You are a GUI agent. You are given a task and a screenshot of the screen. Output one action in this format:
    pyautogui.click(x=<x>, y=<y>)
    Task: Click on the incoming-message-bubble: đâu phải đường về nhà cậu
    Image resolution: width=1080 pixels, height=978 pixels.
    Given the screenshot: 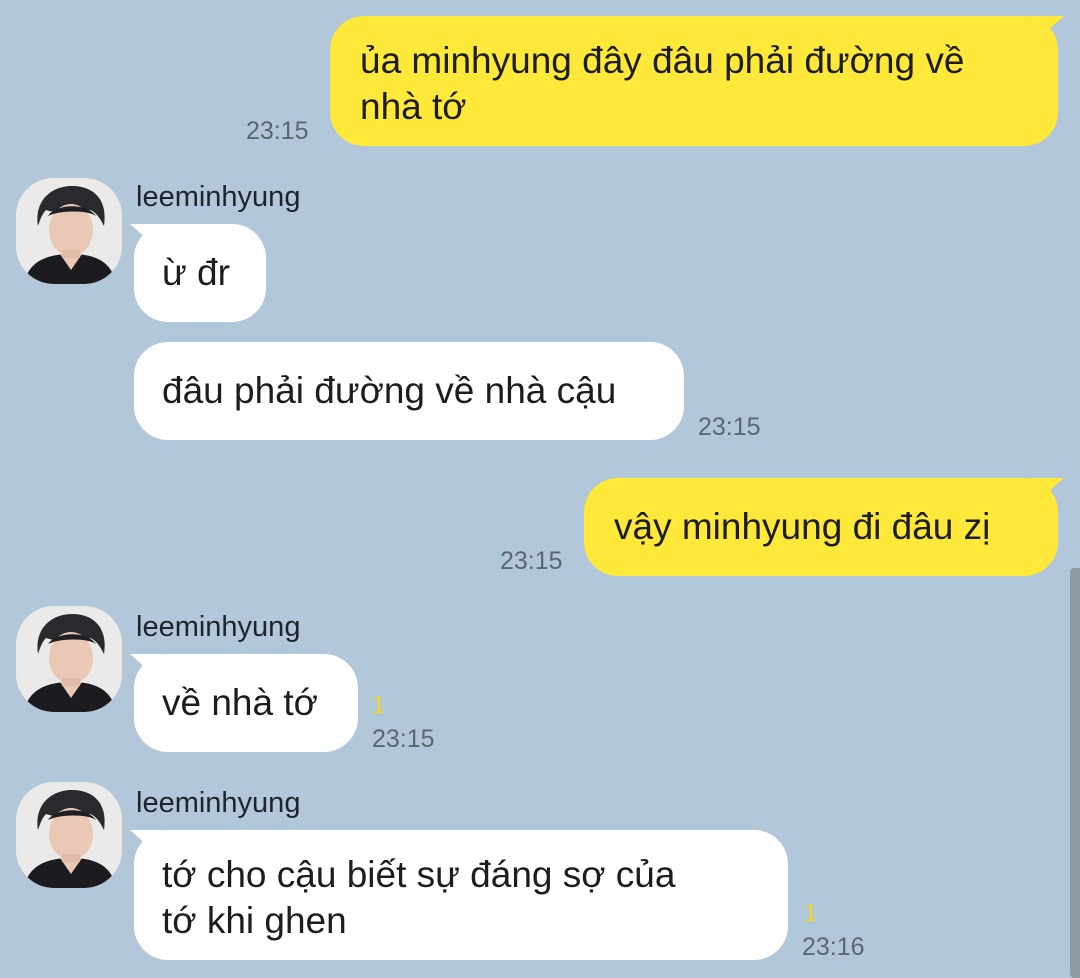 What is the action you would take?
    pyautogui.click(x=409, y=391)
    